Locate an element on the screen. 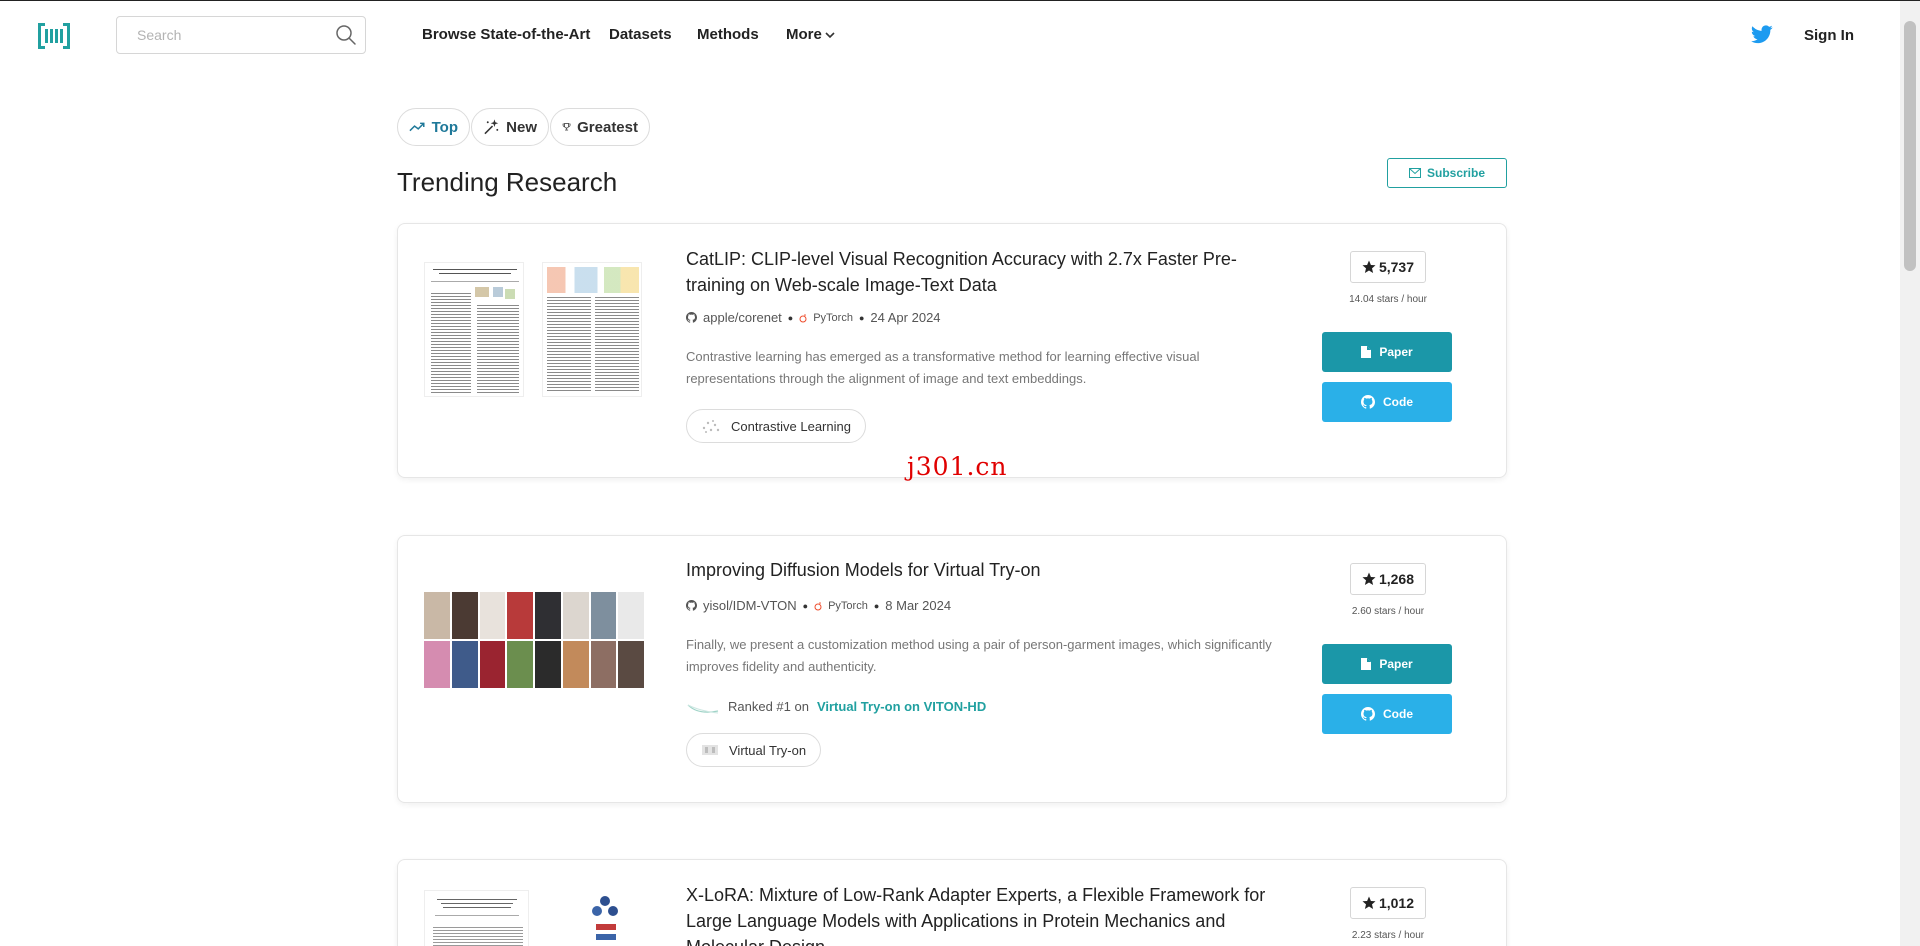 This screenshot has width=1920, height=946. paper-figure-preview is located at coordinates (604, 918).